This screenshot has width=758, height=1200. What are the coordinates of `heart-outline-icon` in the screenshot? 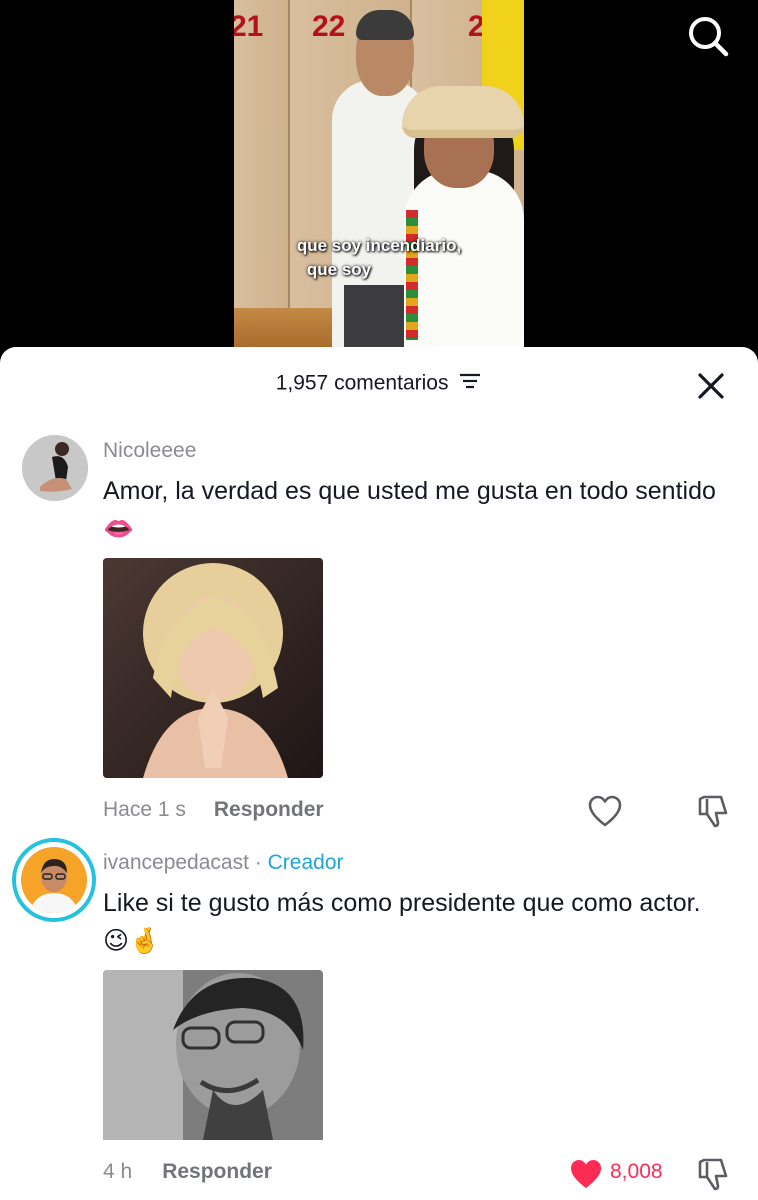 It's located at (605, 811).